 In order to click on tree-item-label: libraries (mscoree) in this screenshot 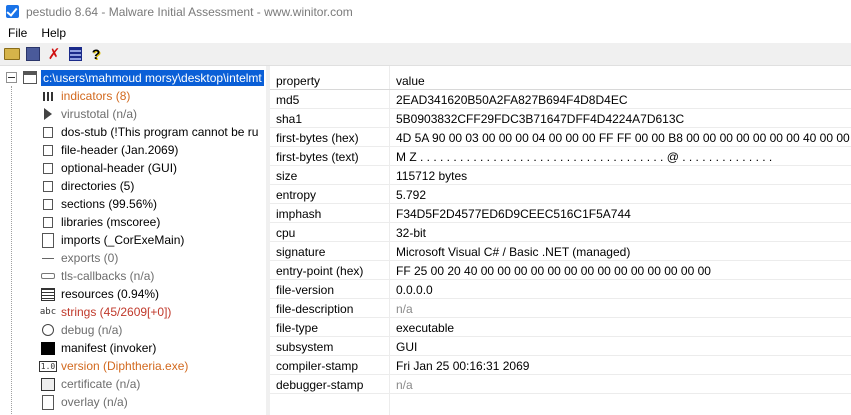, I will do `click(111, 222)`.